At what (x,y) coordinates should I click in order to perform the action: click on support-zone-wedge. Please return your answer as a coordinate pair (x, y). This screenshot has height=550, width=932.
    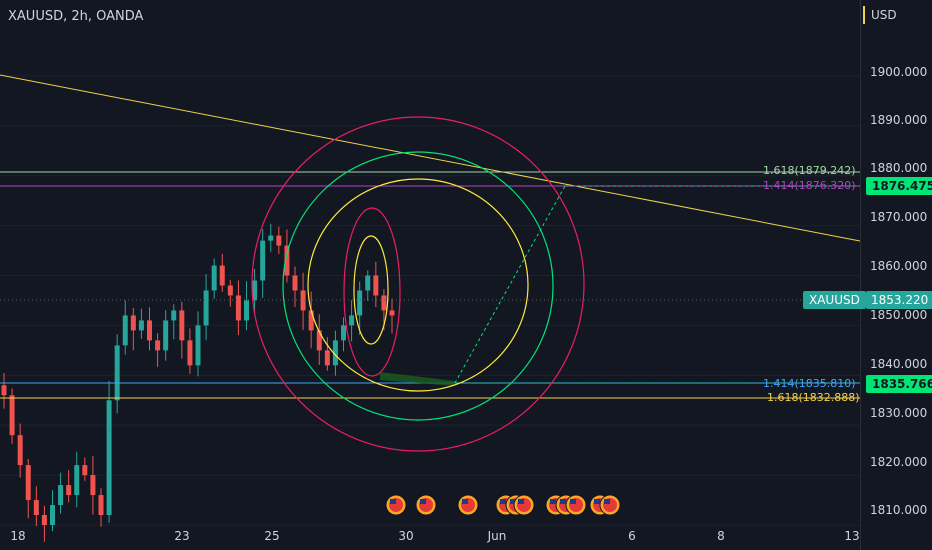
    Looking at the image, I should click on (417, 379).